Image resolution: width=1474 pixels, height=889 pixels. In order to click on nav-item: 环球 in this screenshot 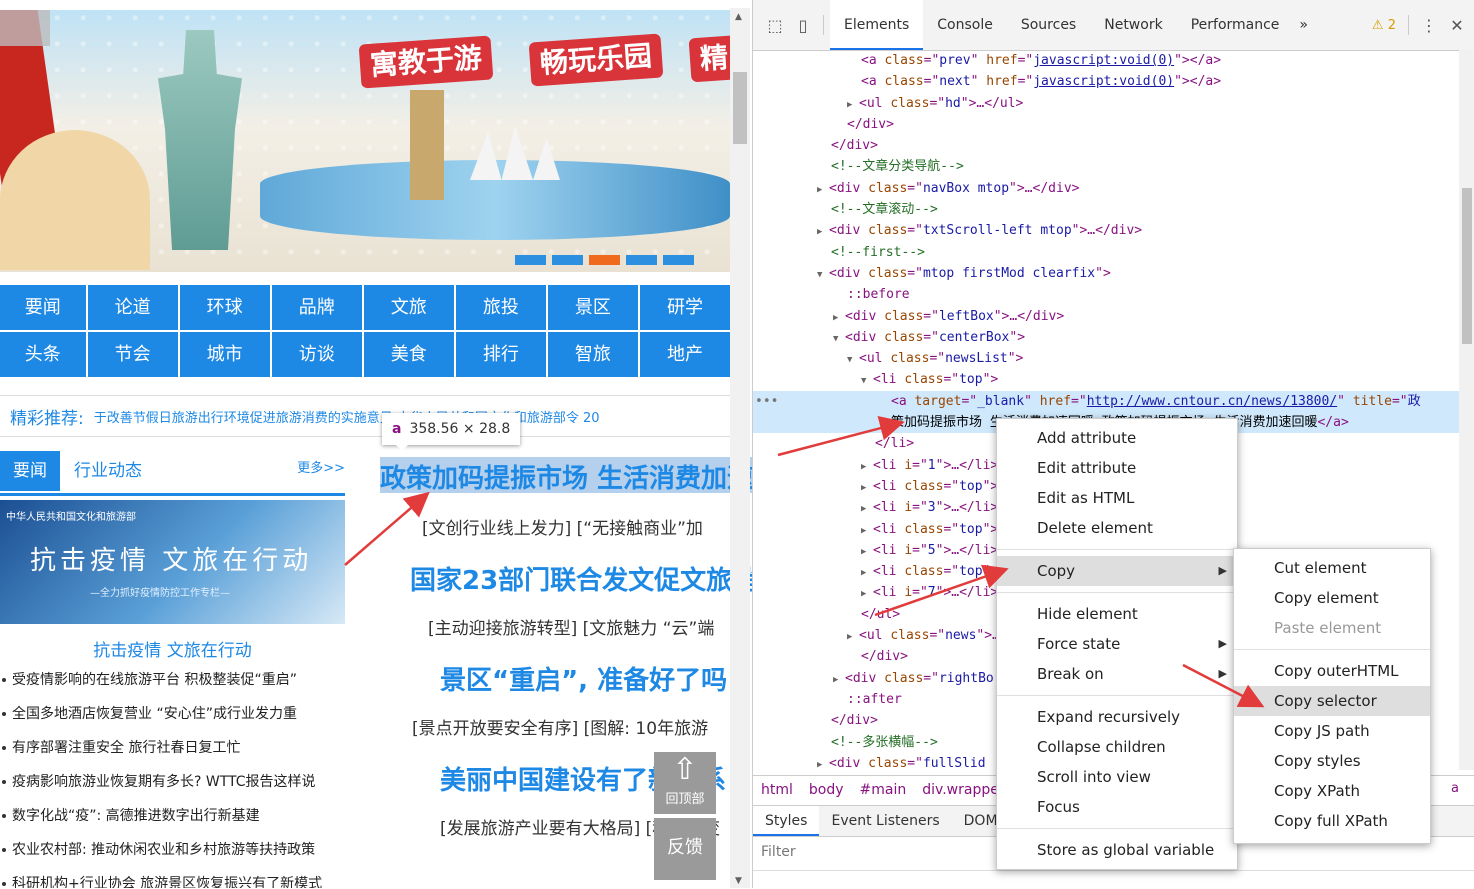, I will do `click(224, 307)`.